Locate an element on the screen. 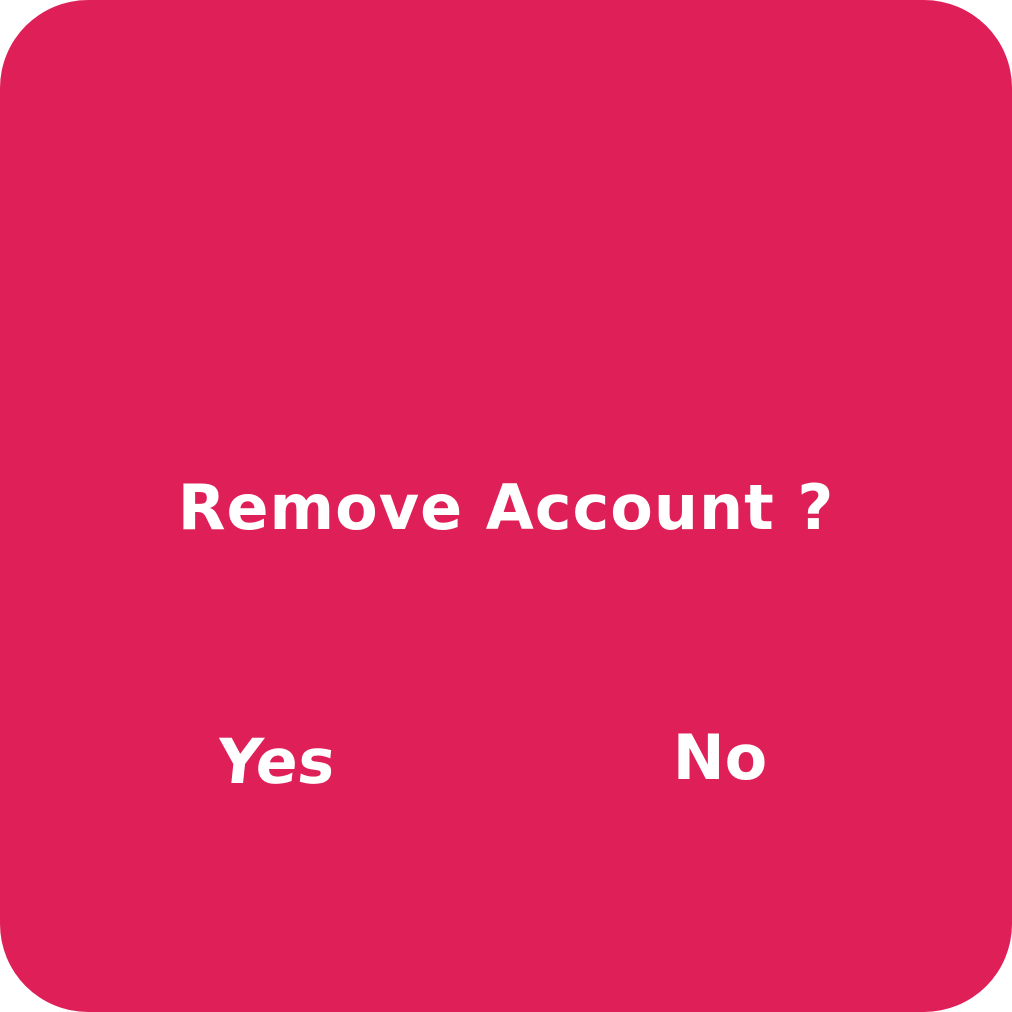 The image size is (1012, 1012). yes-button: Yes is located at coordinates (276, 762).